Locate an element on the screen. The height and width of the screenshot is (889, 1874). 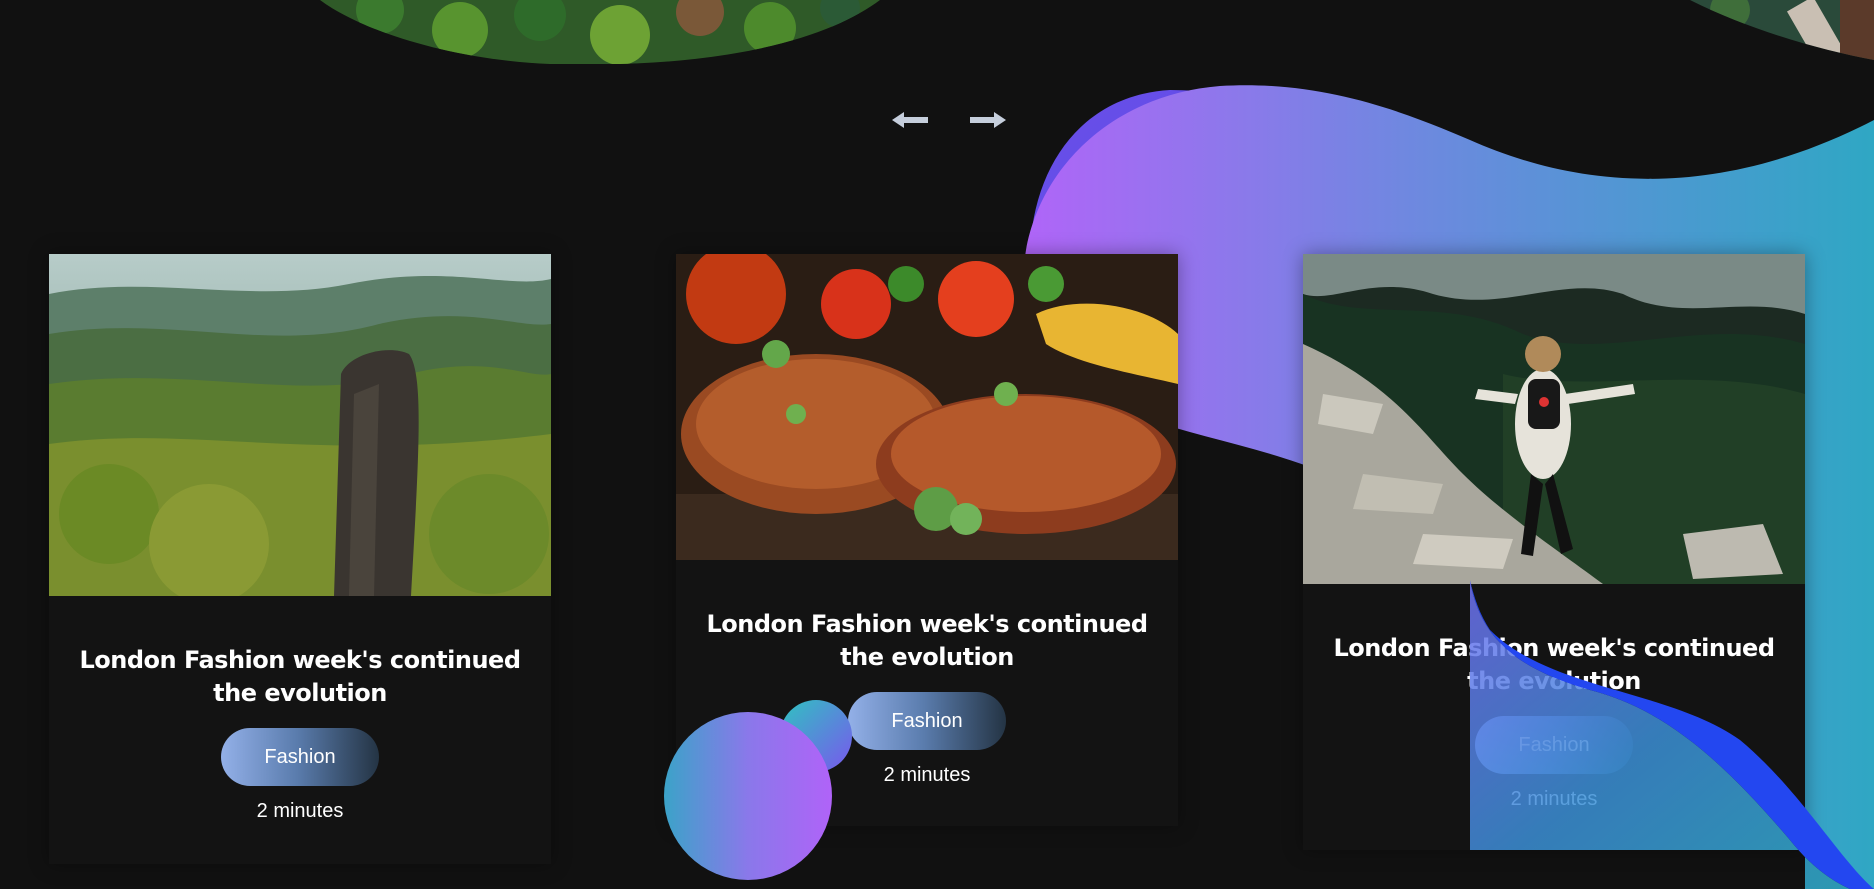
carousel-next-button is located at coordinates (988, 120).